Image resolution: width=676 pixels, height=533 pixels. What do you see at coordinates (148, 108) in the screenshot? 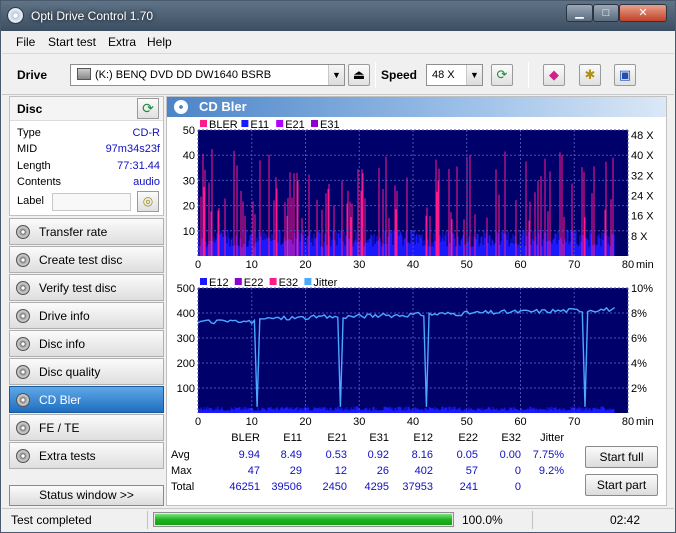
I see `disc-refresh-button: ⟳` at bounding box center [148, 108].